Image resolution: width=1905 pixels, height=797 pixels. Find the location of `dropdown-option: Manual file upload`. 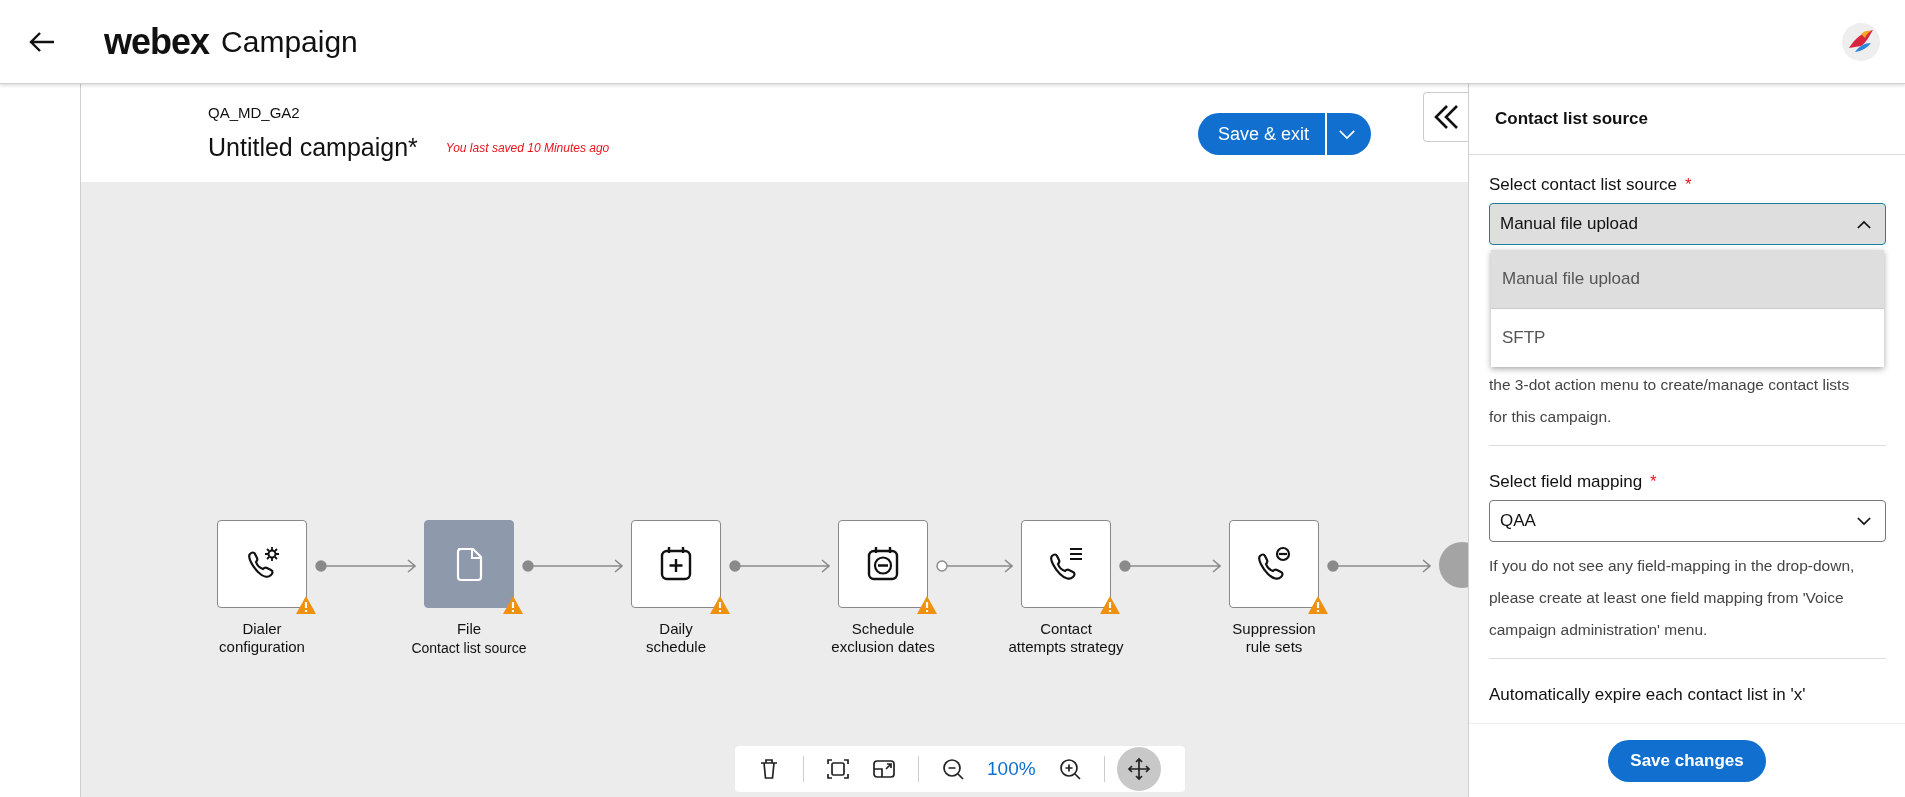

dropdown-option: Manual file upload is located at coordinates (1687, 279).